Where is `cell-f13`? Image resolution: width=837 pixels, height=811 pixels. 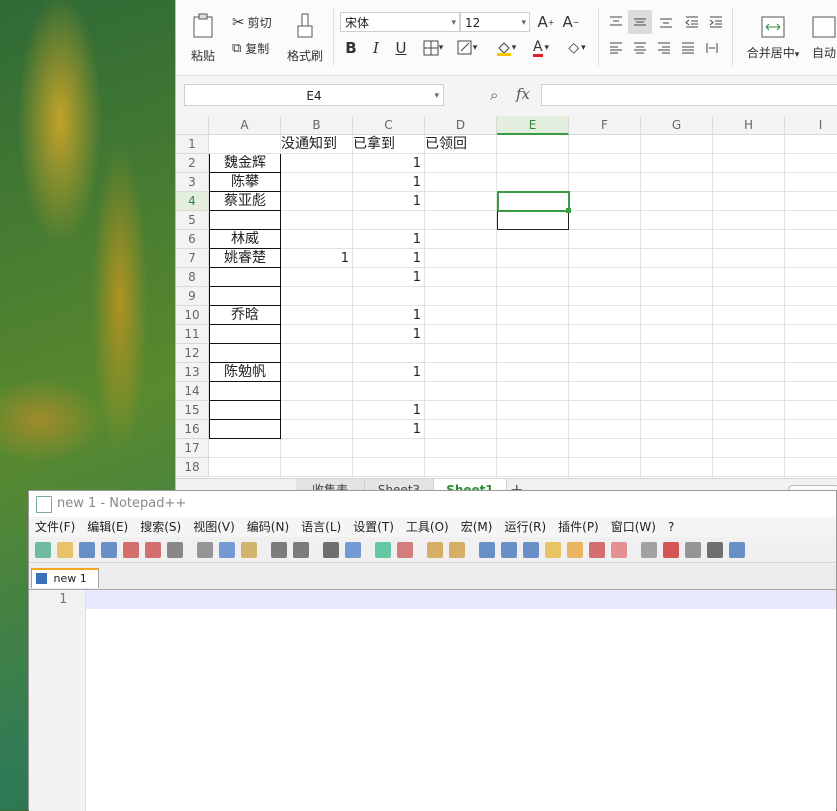 cell-f13 is located at coordinates (605, 372).